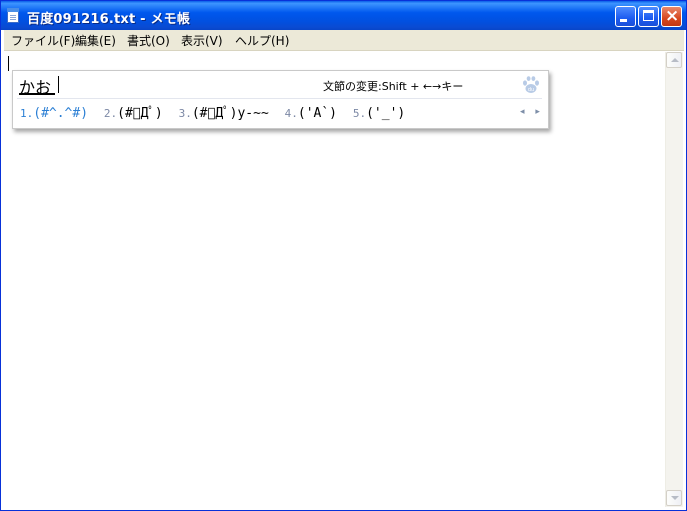 This screenshot has height=511, width=687. What do you see at coordinates (148, 40) in the screenshot?
I see `menu-format: 書式(O)` at bounding box center [148, 40].